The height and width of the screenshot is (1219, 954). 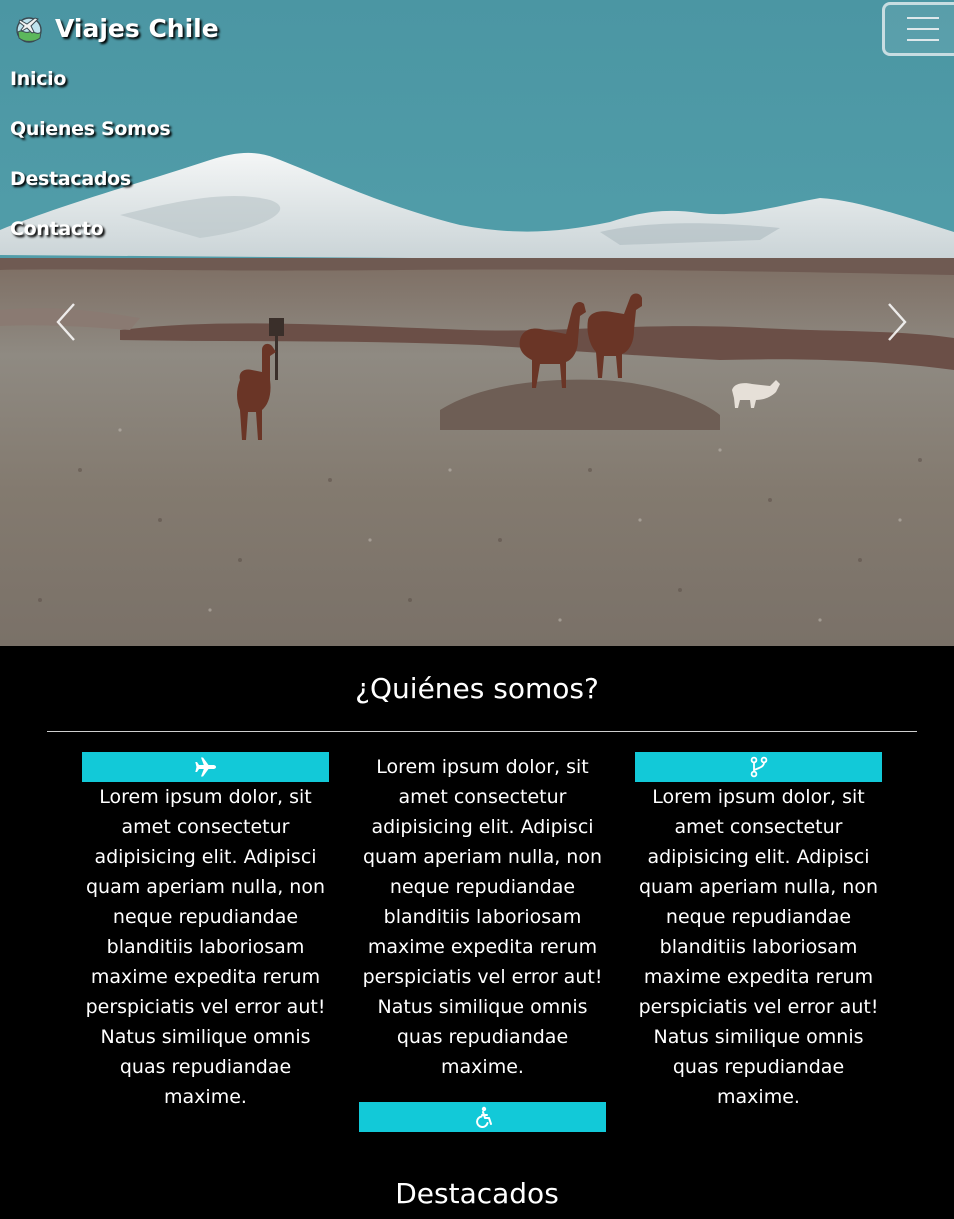 I want to click on brand-name: Viajes Chile, so click(x=137, y=28).